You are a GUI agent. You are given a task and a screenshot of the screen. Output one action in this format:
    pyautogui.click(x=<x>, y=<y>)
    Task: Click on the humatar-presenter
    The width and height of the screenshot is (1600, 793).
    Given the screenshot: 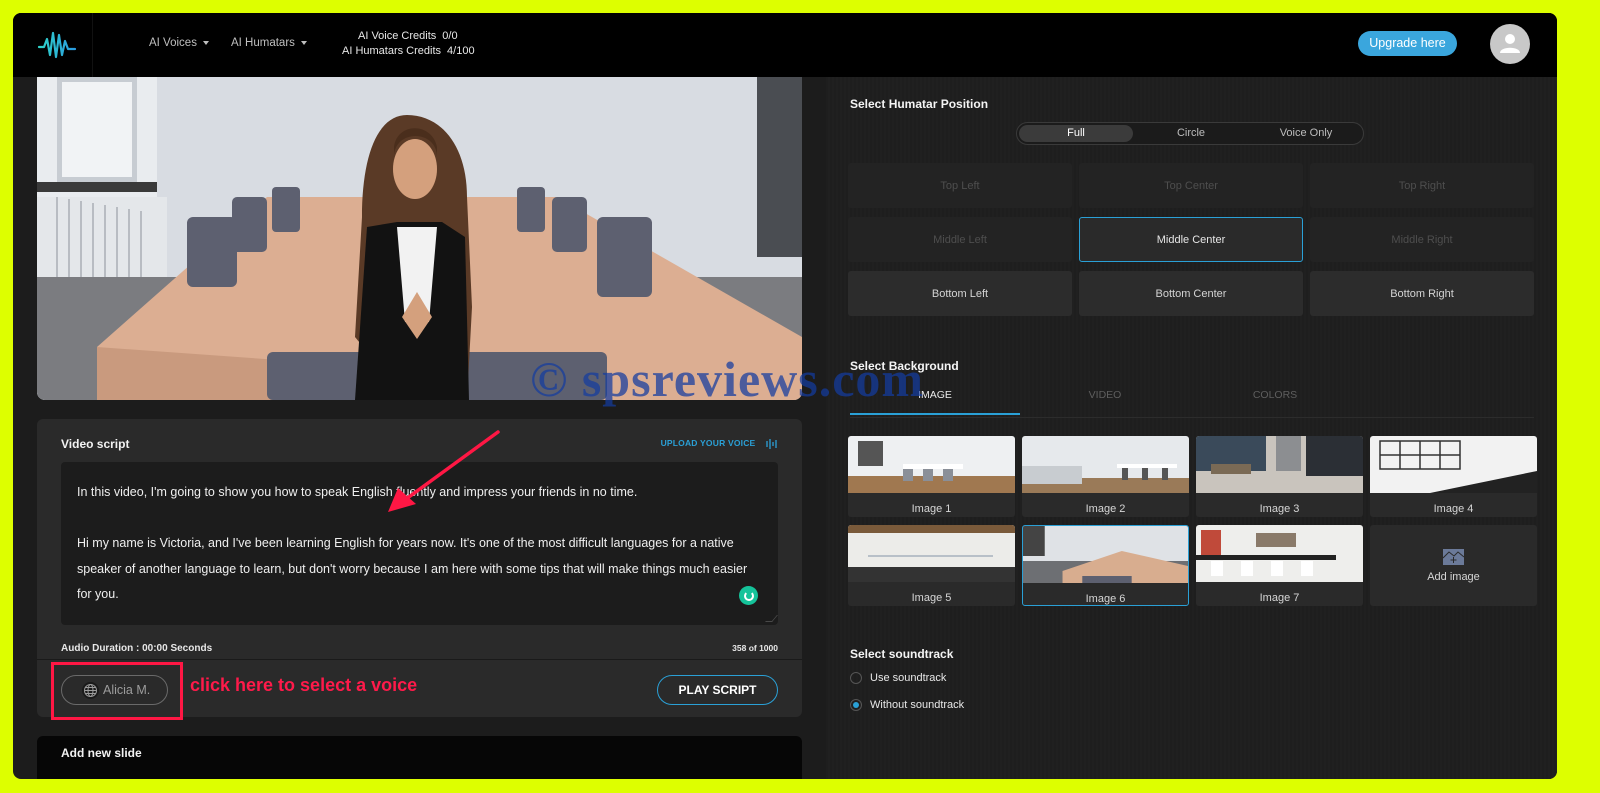 What is the action you would take?
    pyautogui.click(x=413, y=257)
    